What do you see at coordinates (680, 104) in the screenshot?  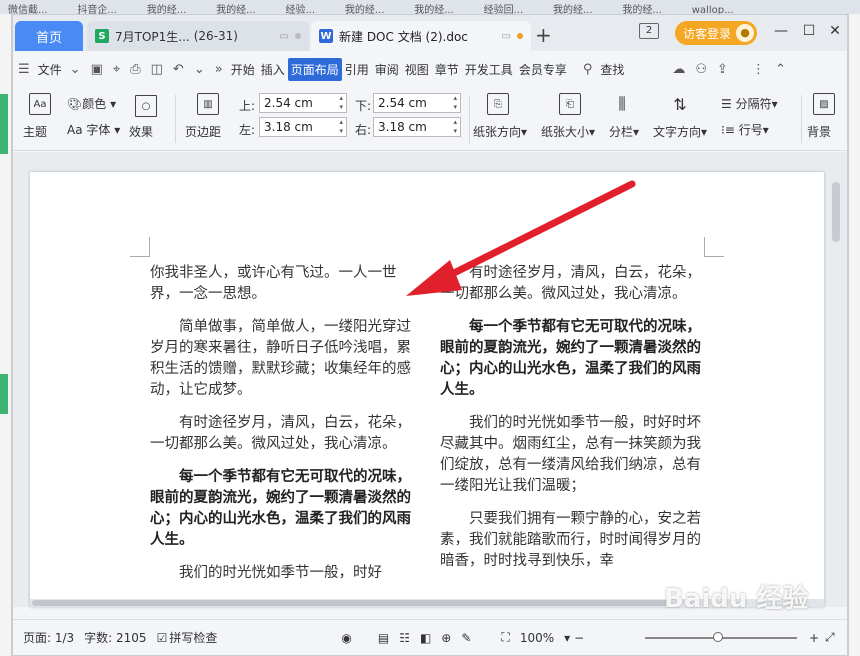 I see `text-direction-icon: ⇅` at bounding box center [680, 104].